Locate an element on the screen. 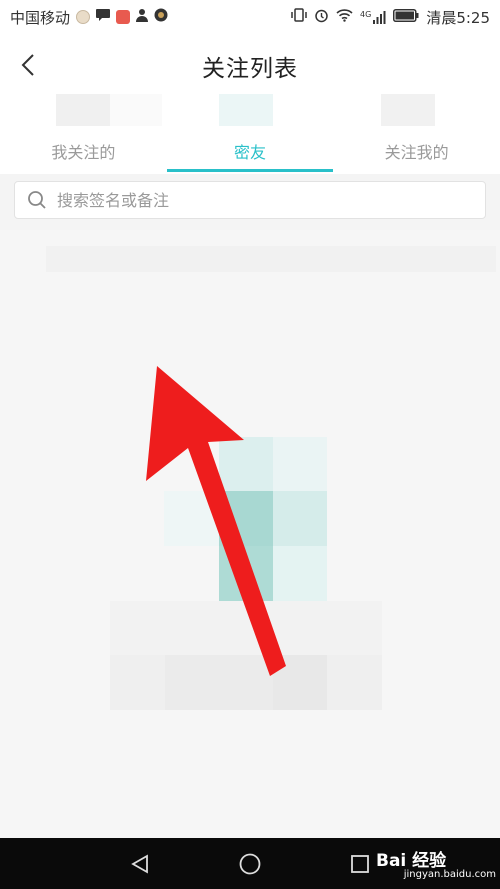  alarm-icon is located at coordinates (321, 17).